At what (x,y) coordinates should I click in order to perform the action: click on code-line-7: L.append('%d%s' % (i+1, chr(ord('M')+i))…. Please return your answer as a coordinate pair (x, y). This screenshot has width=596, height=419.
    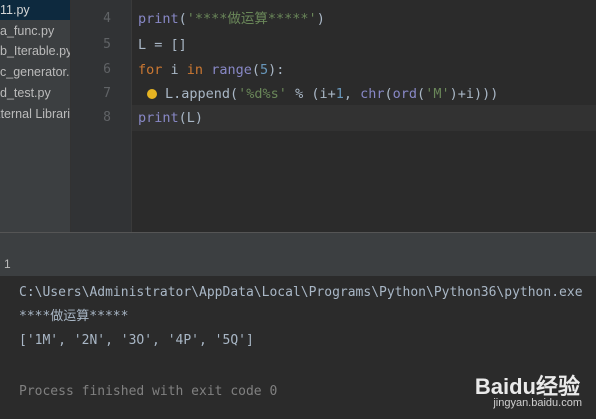
    Looking at the image, I should click on (322, 94).